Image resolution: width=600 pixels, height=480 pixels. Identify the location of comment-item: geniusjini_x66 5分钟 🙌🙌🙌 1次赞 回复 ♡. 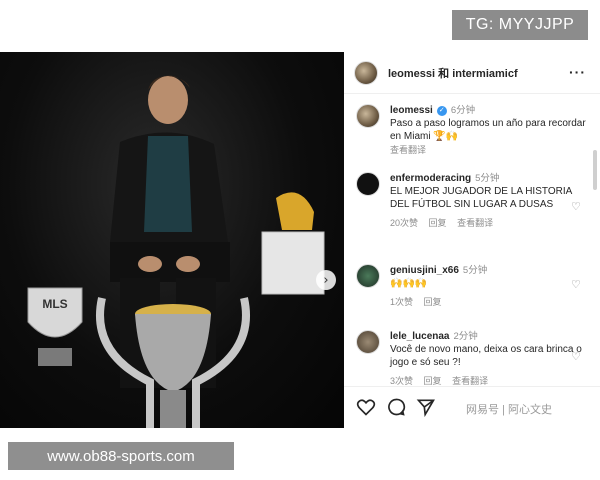
(471, 286).